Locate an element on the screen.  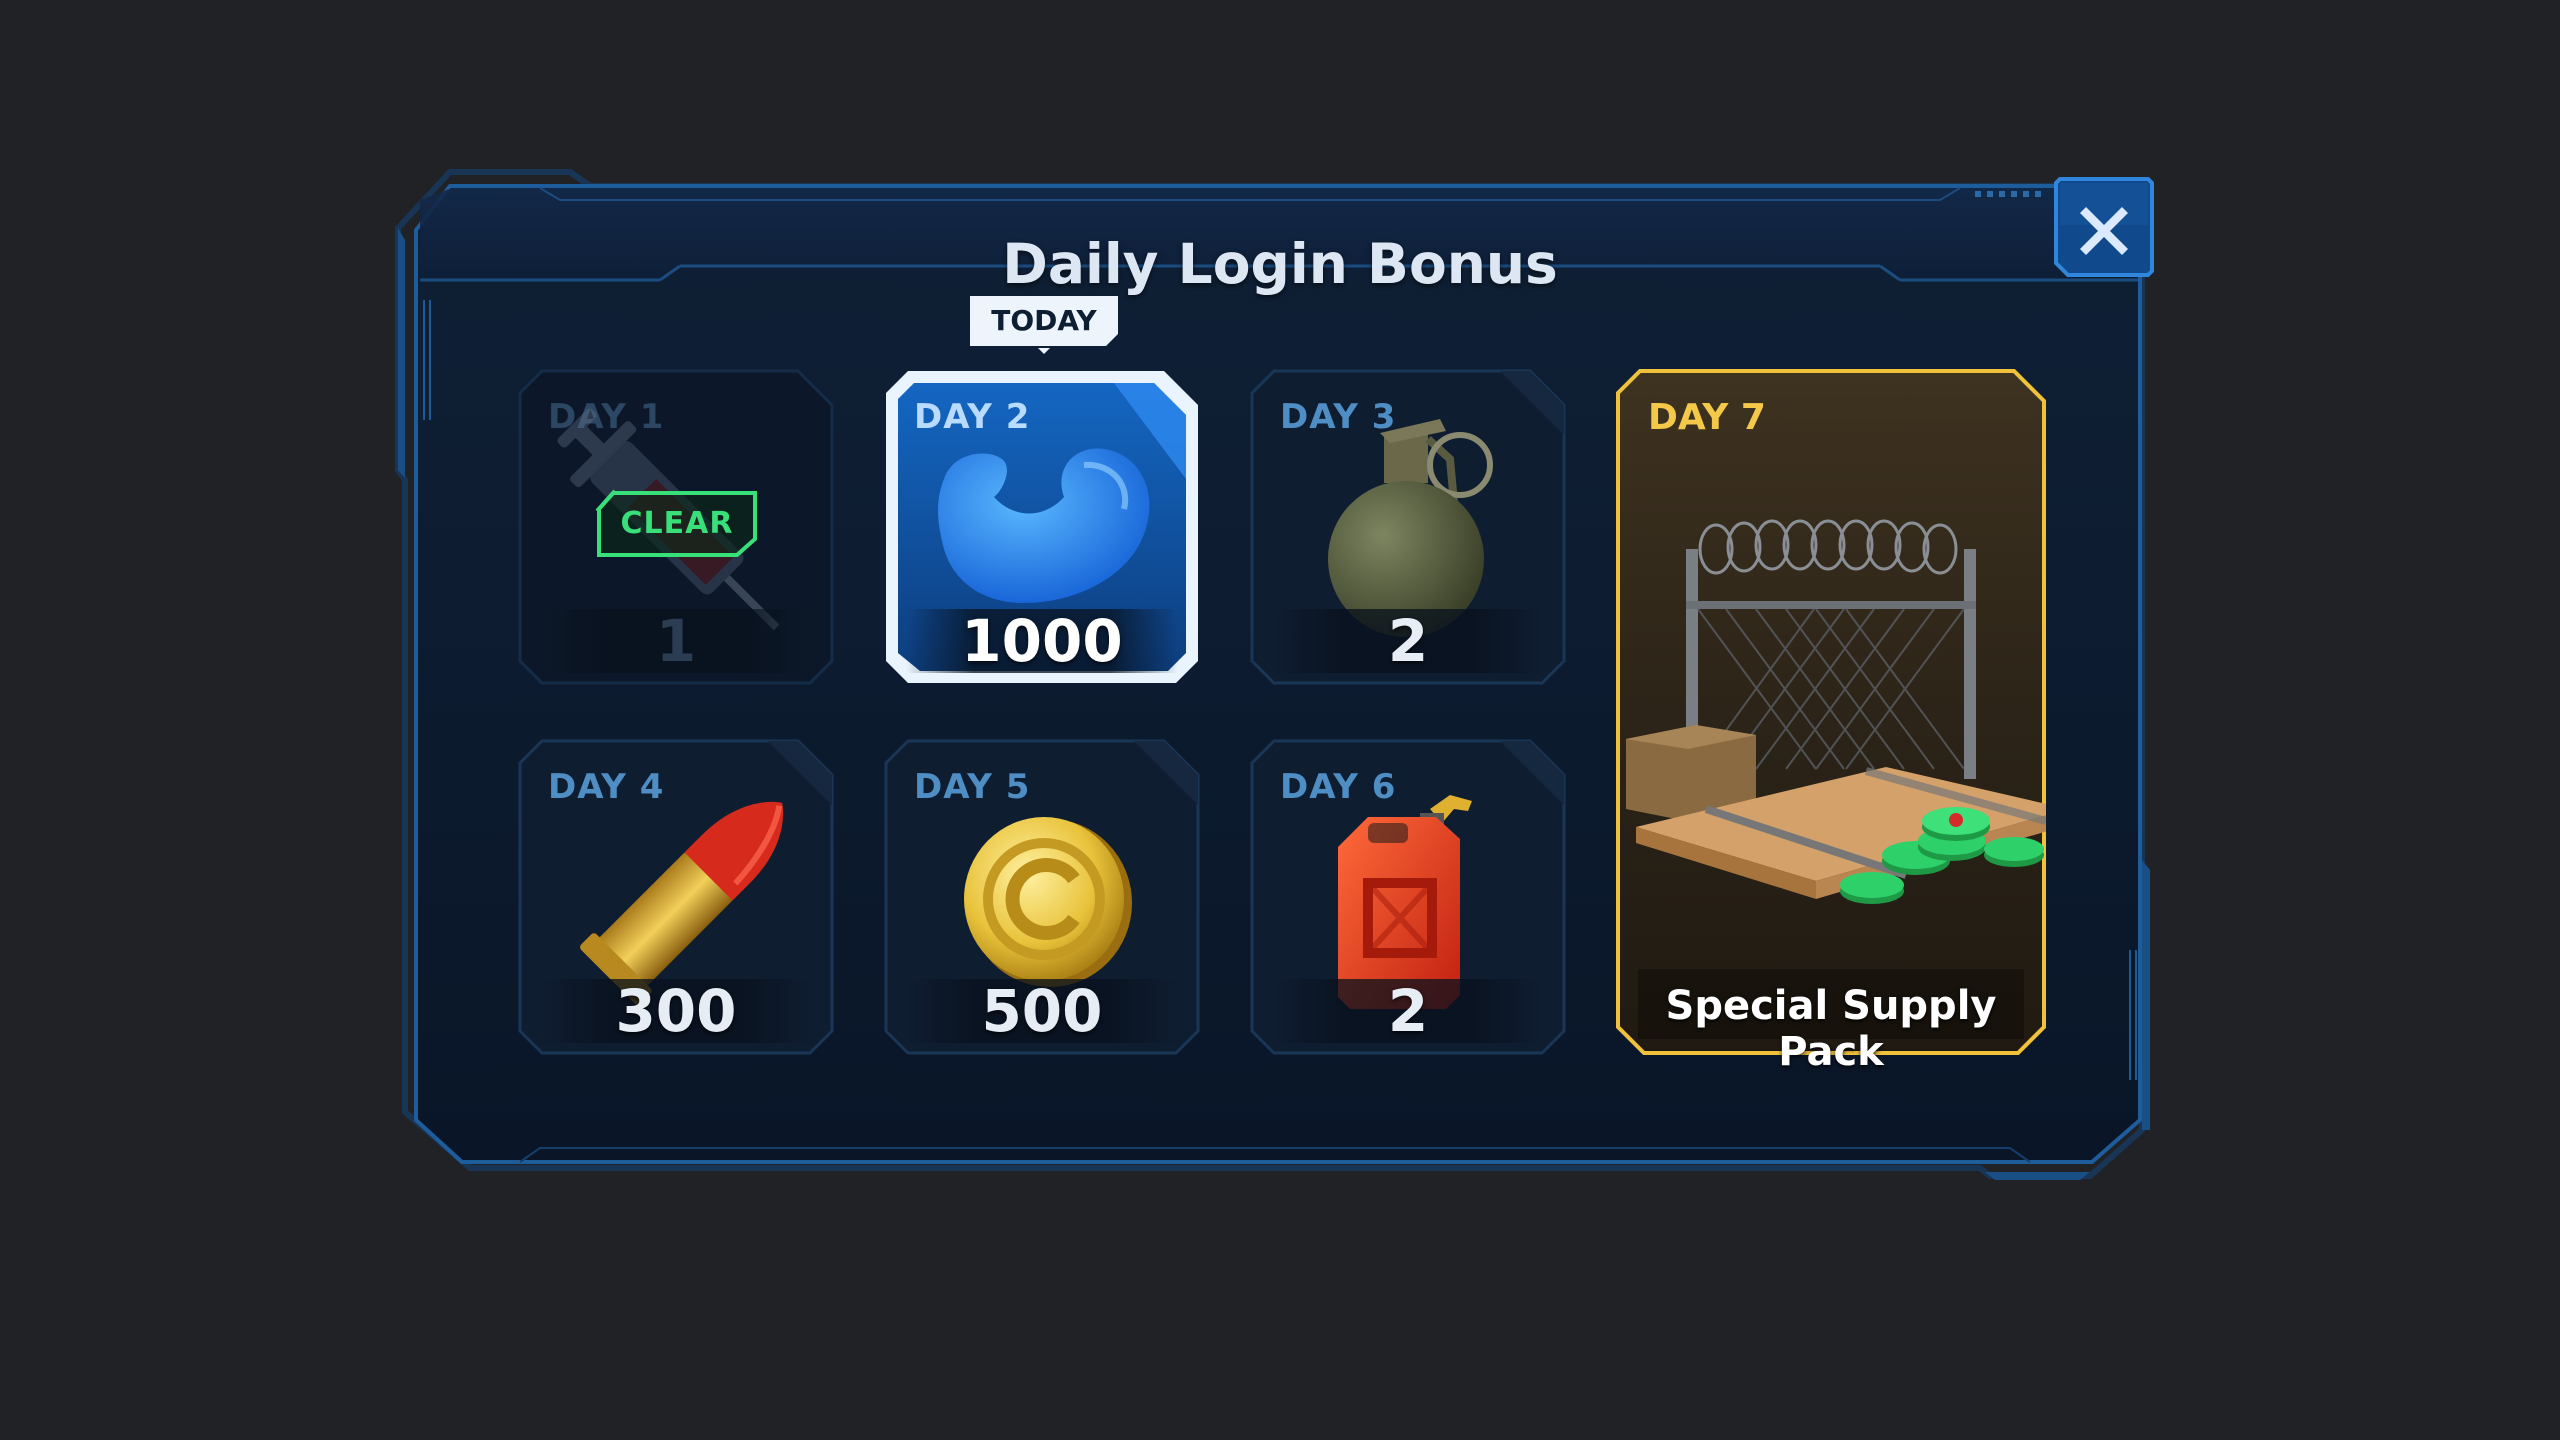
clear-label: CLEAR is located at coordinates (677, 523).